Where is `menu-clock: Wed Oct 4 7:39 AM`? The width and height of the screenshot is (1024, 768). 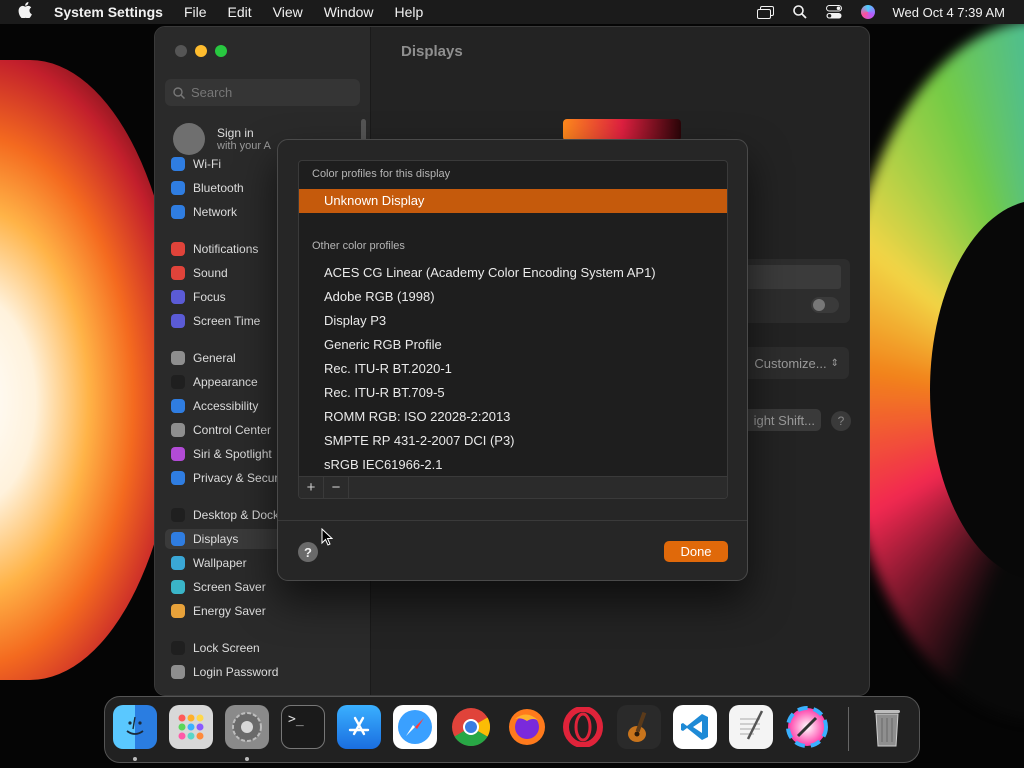
menu-clock: Wed Oct 4 7:39 AM is located at coordinates (949, 12).